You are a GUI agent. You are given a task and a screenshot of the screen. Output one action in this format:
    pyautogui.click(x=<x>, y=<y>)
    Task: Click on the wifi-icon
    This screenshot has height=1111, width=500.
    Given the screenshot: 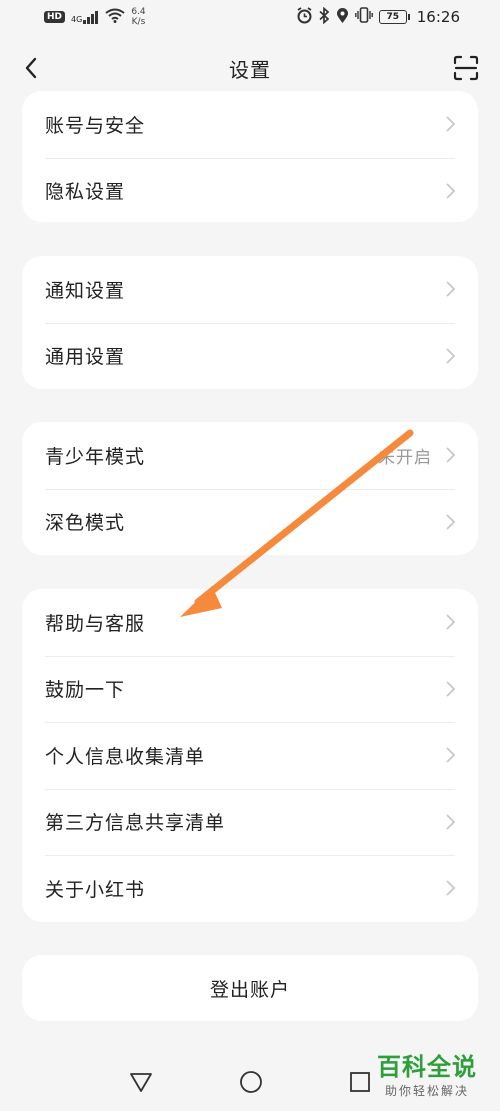 What is the action you would take?
    pyautogui.click(x=115, y=17)
    